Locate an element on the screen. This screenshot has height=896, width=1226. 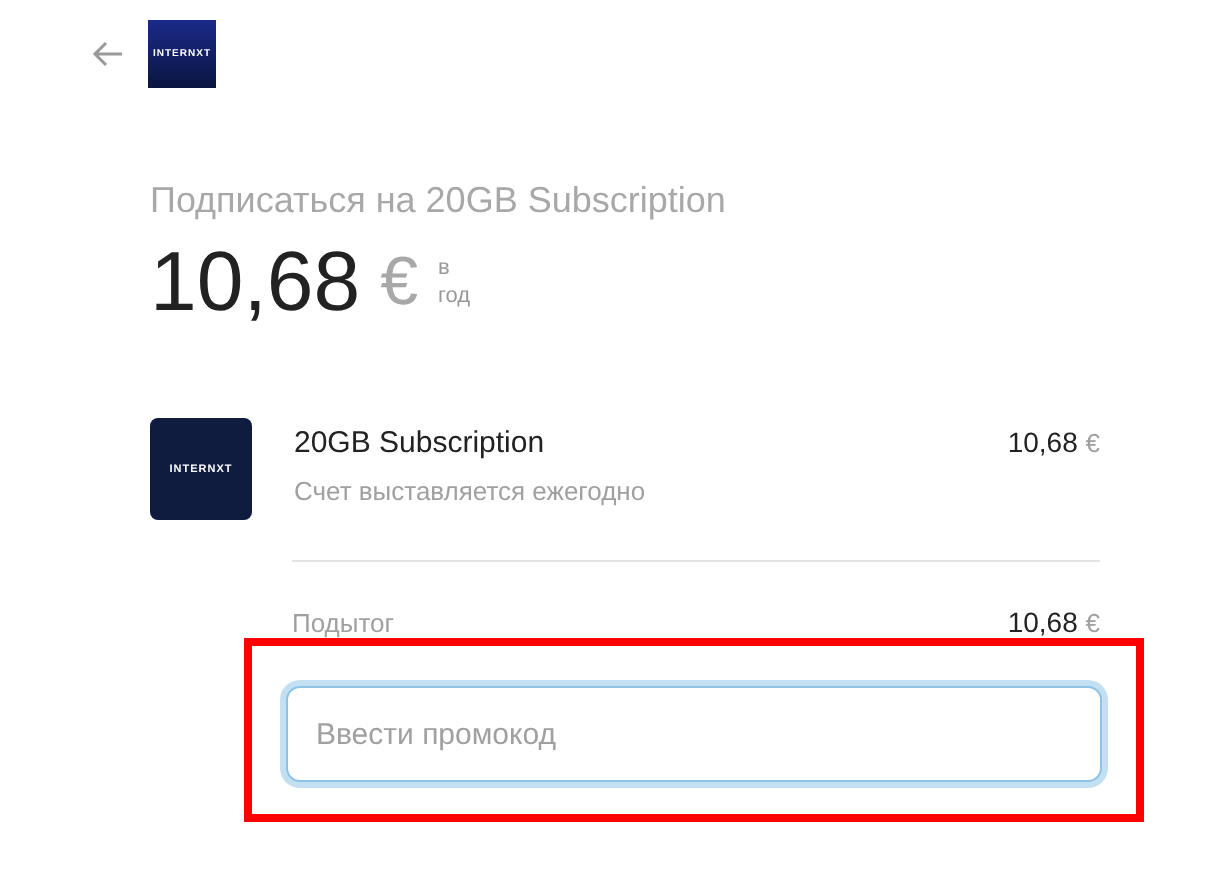
period-label: год is located at coordinates (454, 296).